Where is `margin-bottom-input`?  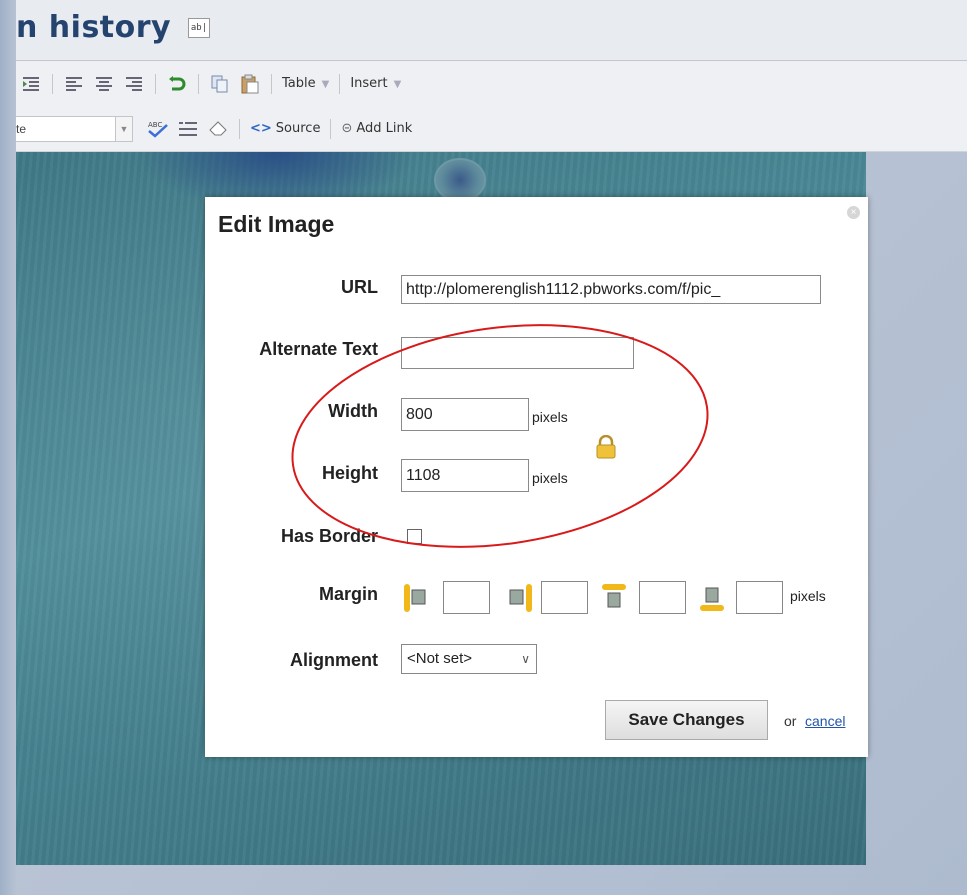
margin-bottom-input is located at coordinates (759, 597).